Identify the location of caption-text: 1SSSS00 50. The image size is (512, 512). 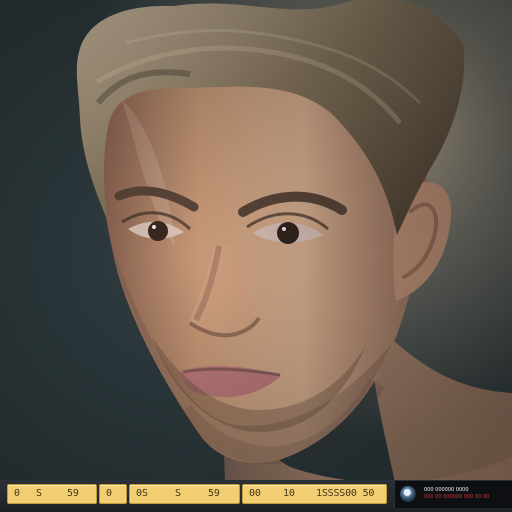
(345, 493).